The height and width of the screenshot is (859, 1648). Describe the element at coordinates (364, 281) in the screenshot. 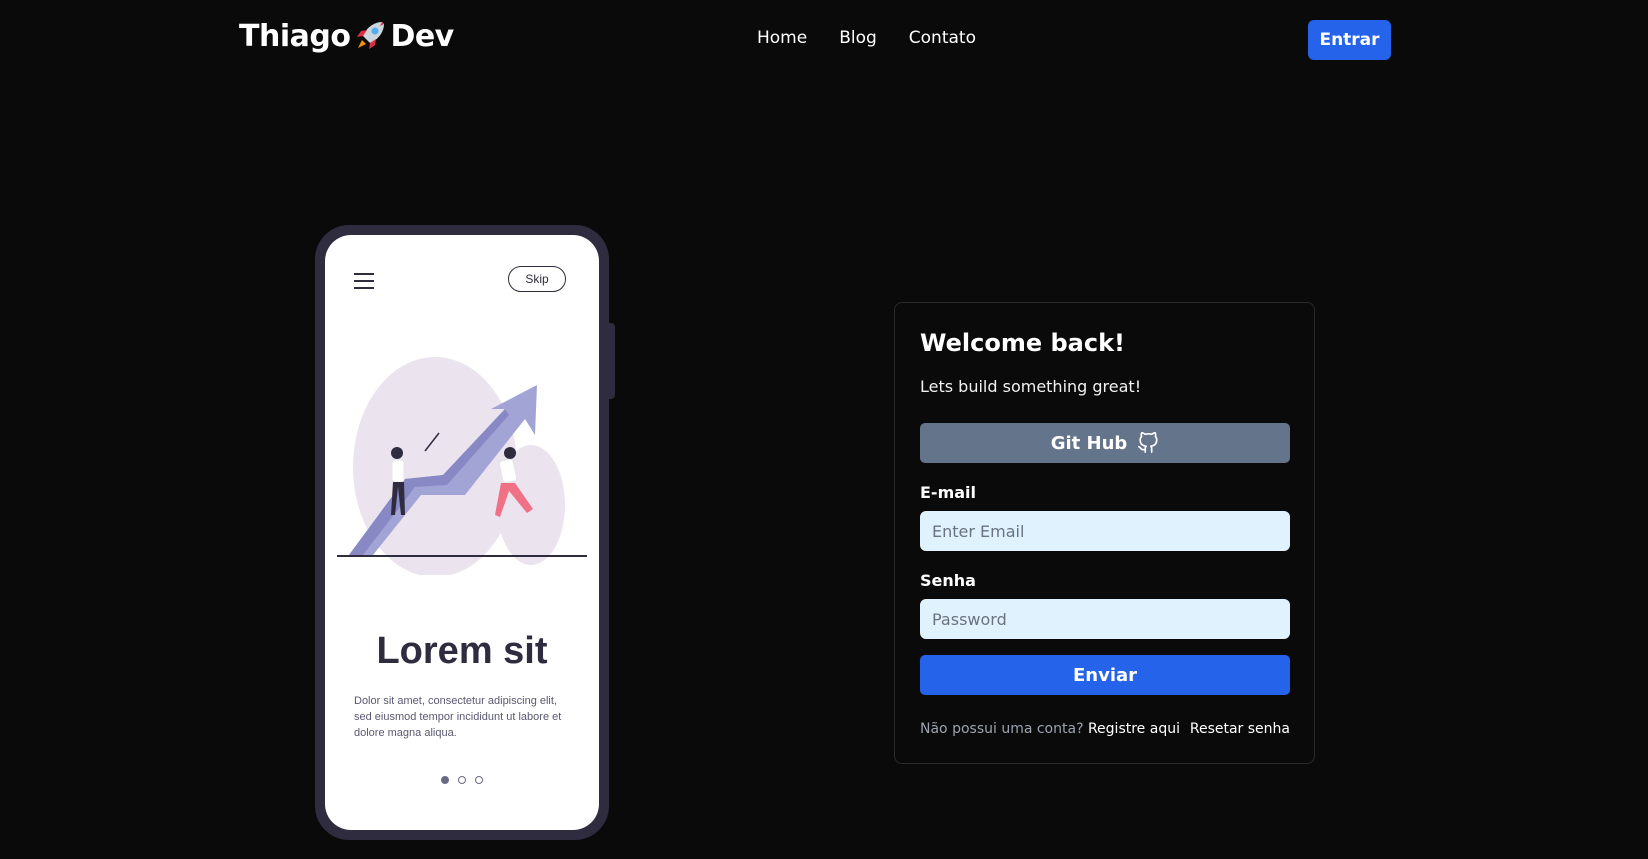

I see `hamburger-menu-icon` at that location.